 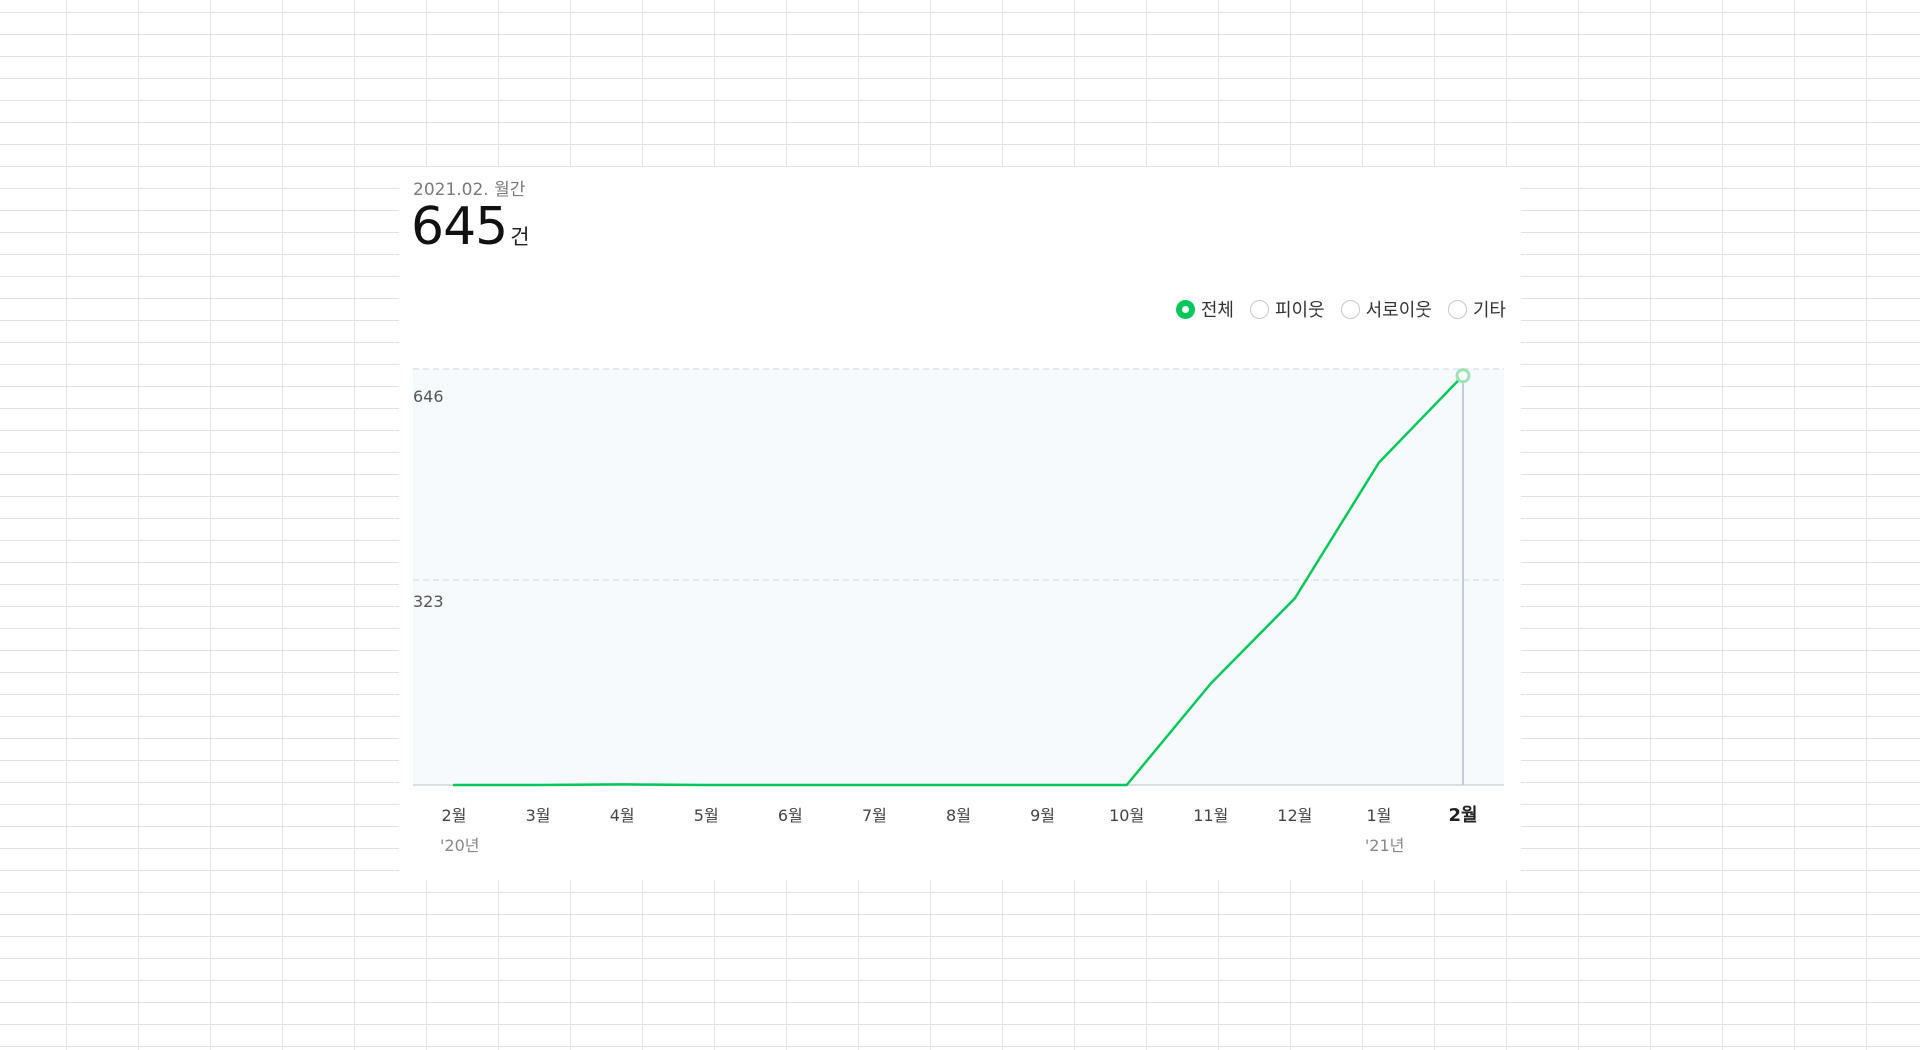 What do you see at coordinates (538, 815) in the screenshot?
I see `x-tick-label: 3월` at bounding box center [538, 815].